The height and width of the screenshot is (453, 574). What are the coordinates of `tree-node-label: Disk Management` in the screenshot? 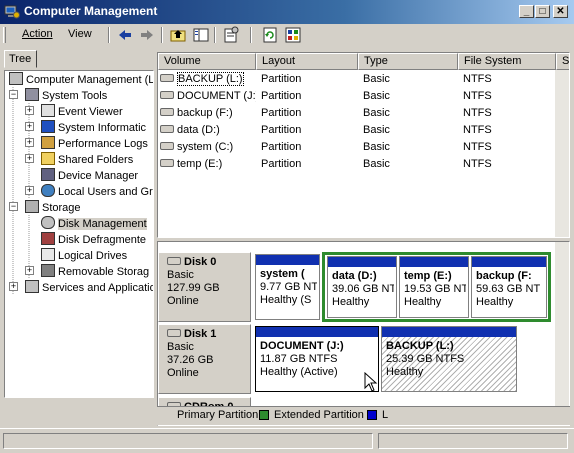 It's located at (102, 224).